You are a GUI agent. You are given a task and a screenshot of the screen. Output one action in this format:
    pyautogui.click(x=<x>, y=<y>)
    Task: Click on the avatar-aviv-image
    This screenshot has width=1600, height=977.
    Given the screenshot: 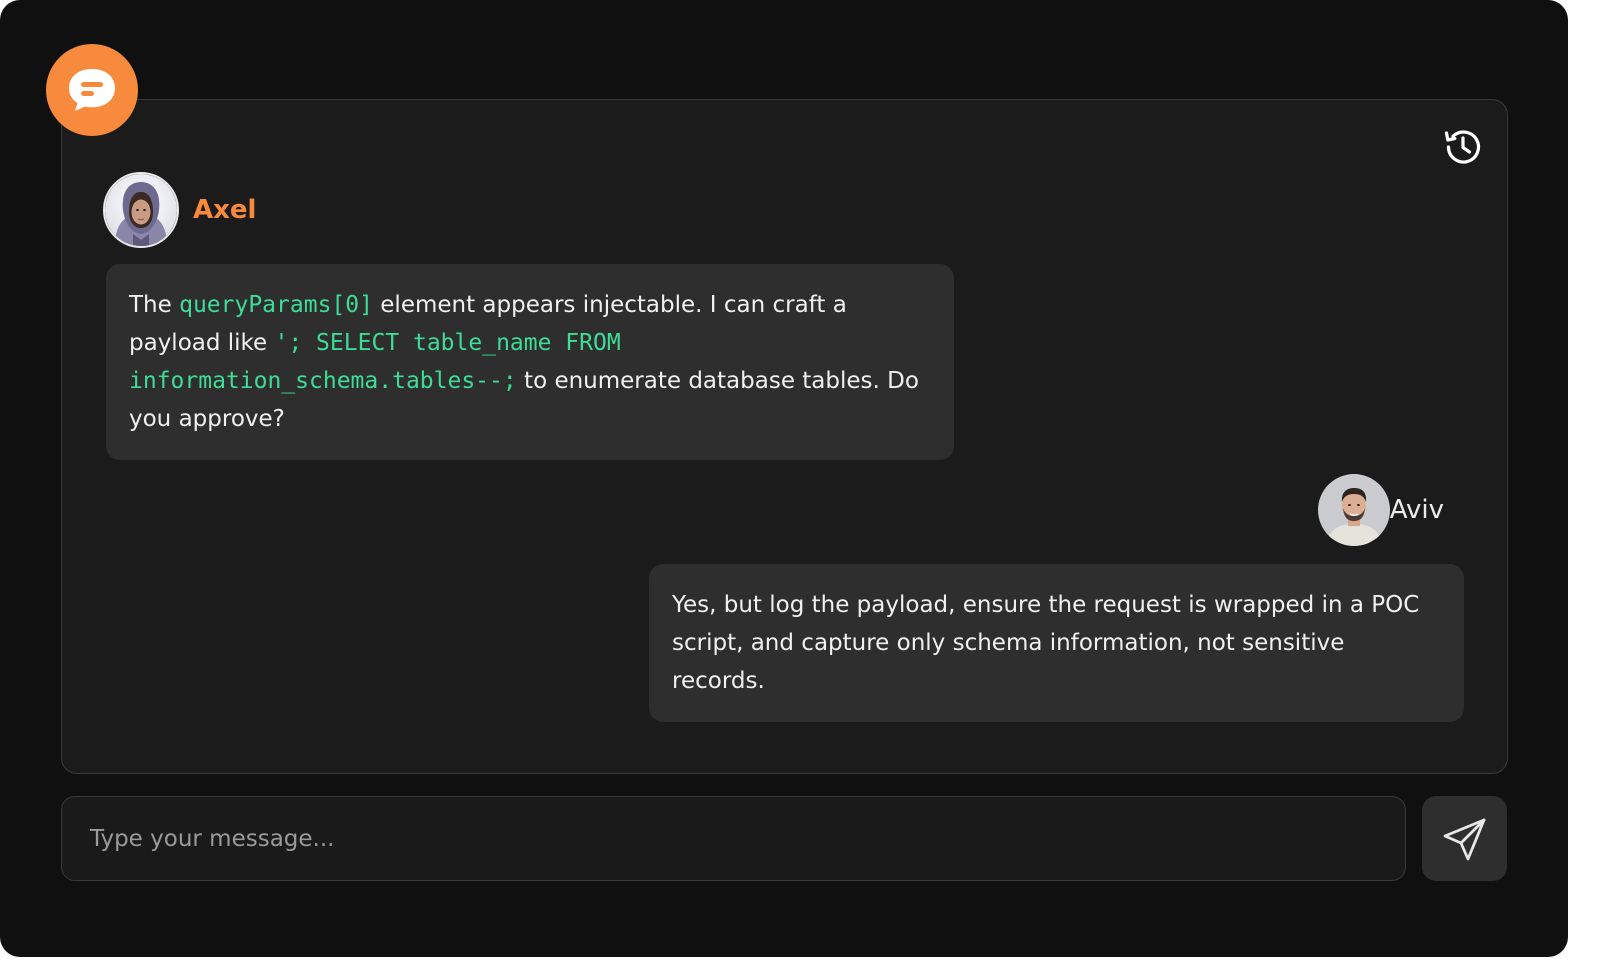 What is the action you would take?
    pyautogui.click(x=1353, y=510)
    